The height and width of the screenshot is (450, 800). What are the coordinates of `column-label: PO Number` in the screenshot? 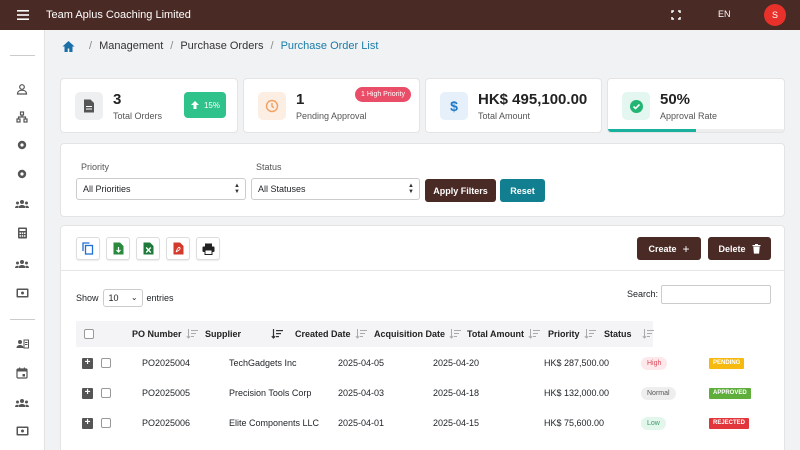 It's located at (157, 334).